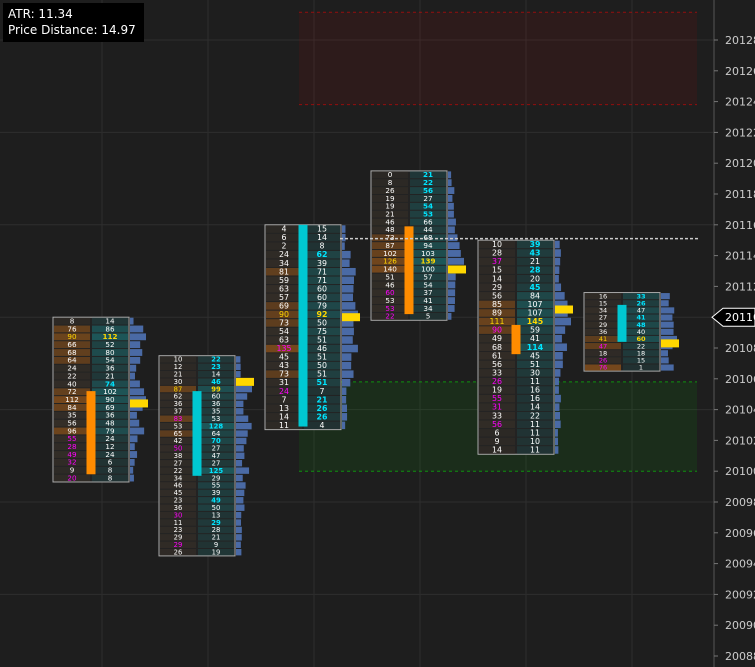 The width and height of the screenshot is (755, 667). What do you see at coordinates (740, 656) in the screenshot?
I see `tick-label: 20088` at bounding box center [740, 656].